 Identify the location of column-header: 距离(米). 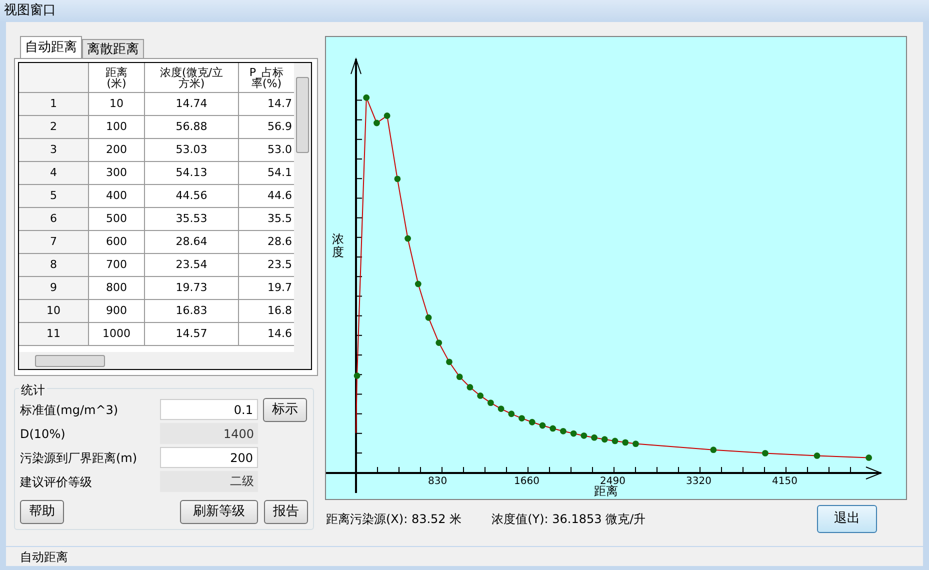
(116, 77).